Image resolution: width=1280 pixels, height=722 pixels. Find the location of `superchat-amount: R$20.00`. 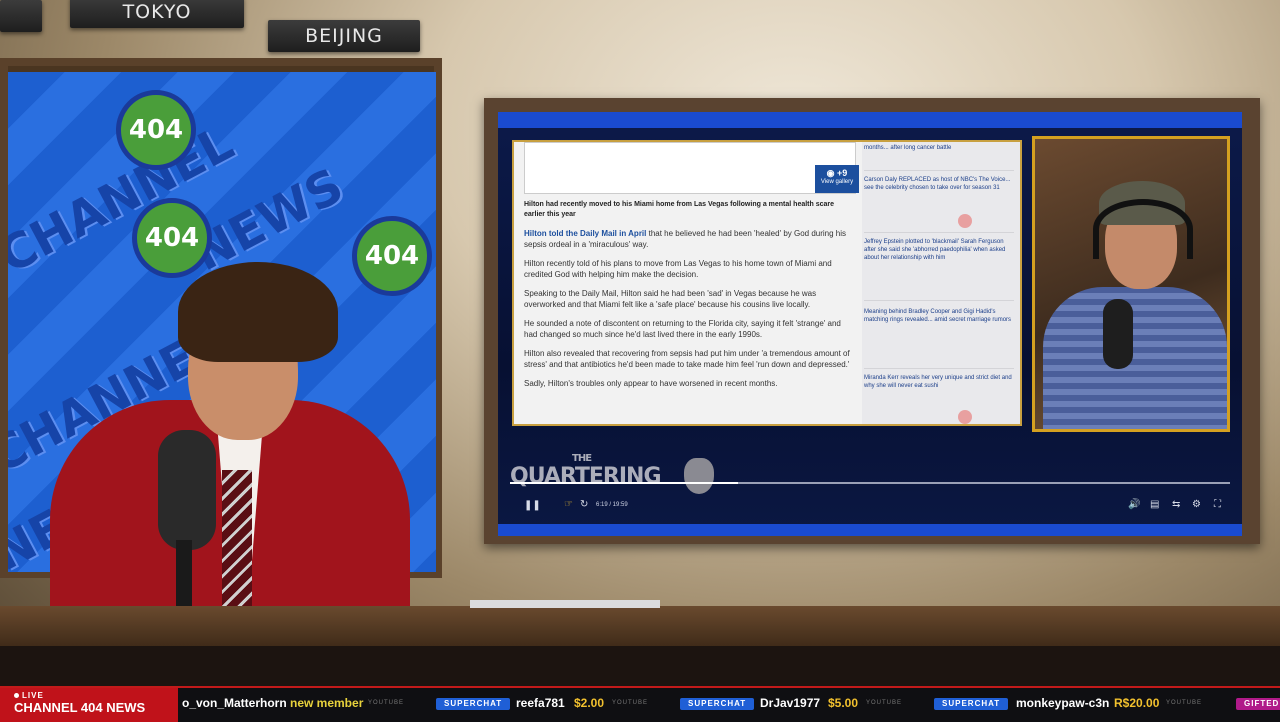

superchat-amount: R$20.00 is located at coordinates (1137, 703).